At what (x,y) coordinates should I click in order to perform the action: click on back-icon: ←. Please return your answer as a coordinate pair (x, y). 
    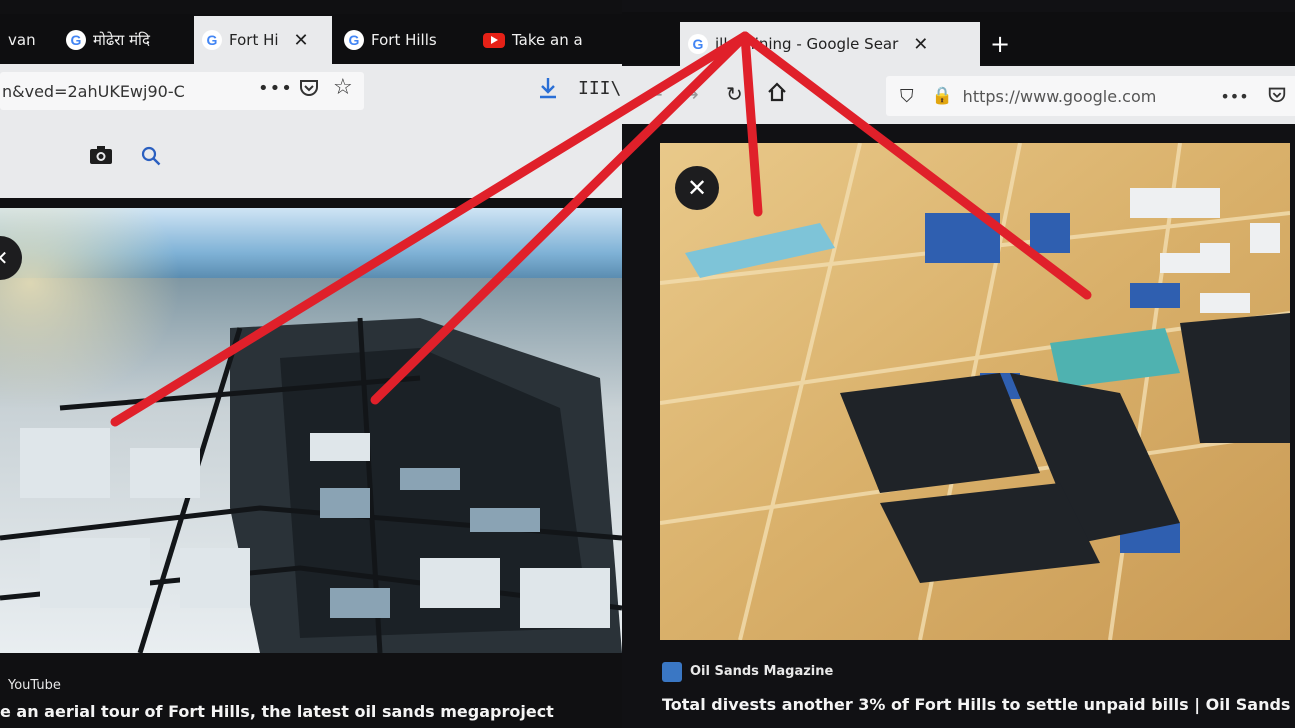
    Looking at the image, I should click on (654, 94).